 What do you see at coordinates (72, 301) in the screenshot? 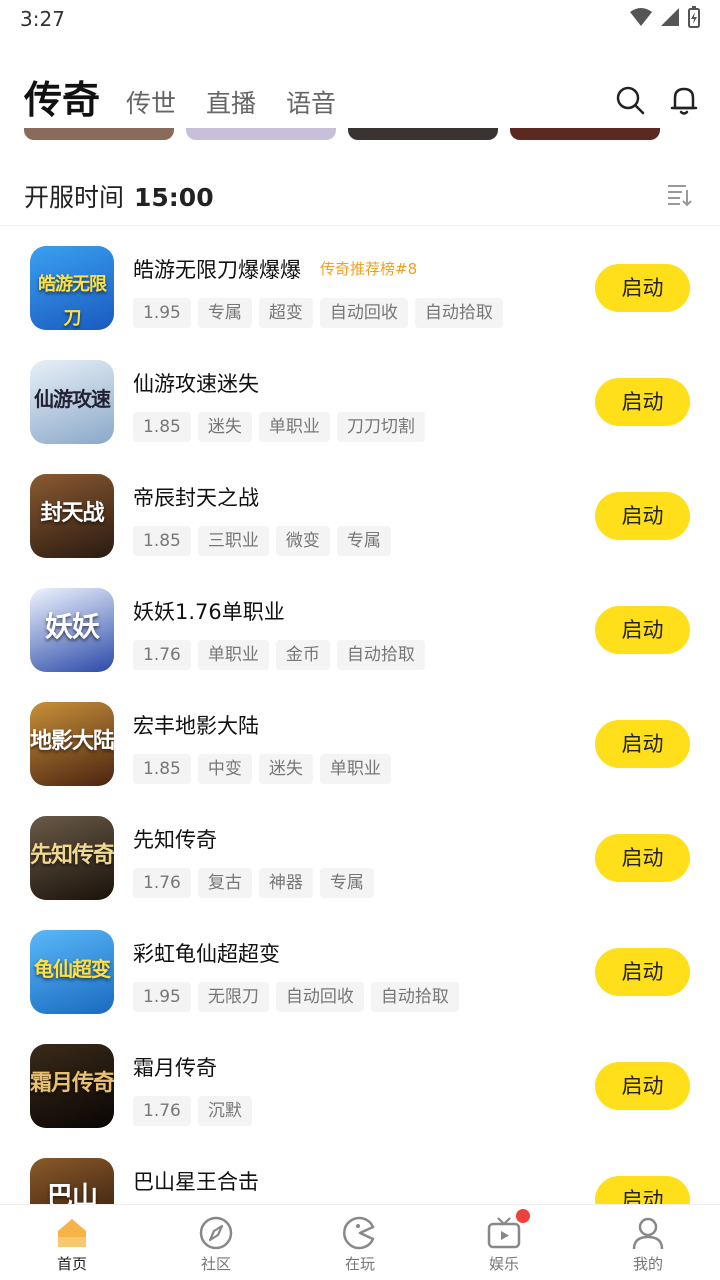
I see `game-icon-text: 皓游无限刀` at bounding box center [72, 301].